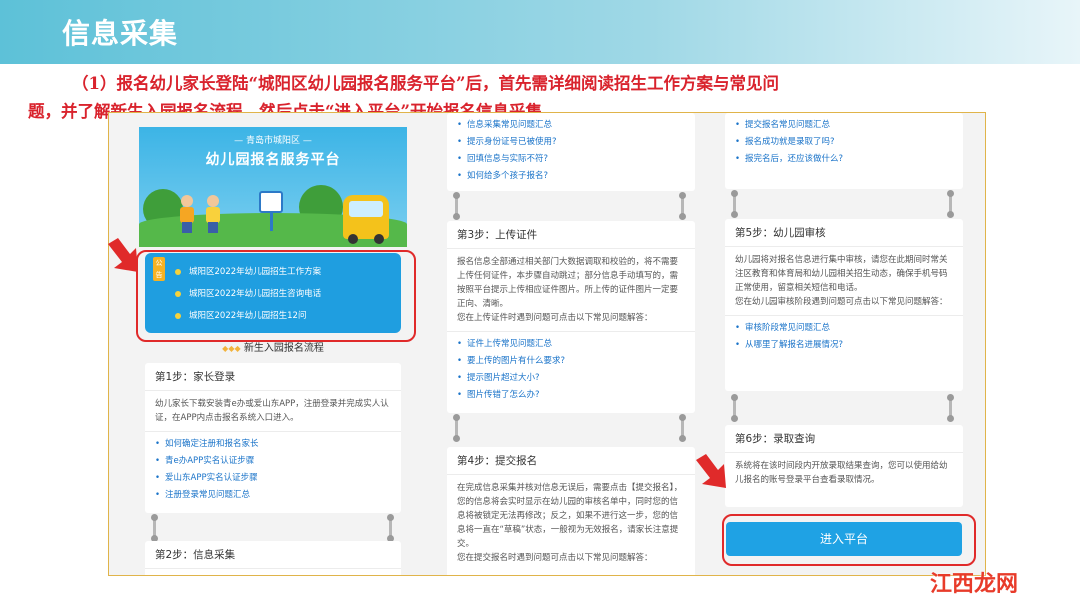  Describe the element at coordinates (273, 377) in the screenshot. I see `step-title: 第1步：家长登录` at that location.